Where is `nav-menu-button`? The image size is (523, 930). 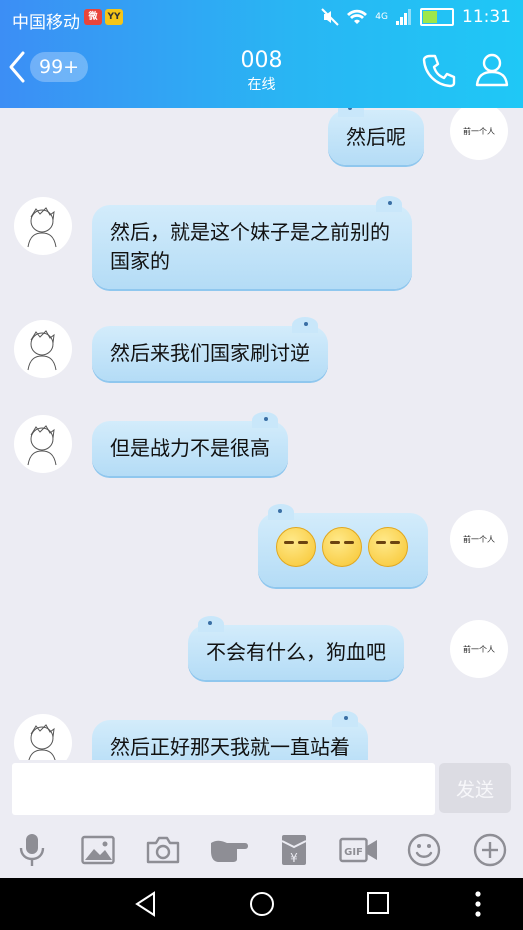 nav-menu-button is located at coordinates (478, 906).